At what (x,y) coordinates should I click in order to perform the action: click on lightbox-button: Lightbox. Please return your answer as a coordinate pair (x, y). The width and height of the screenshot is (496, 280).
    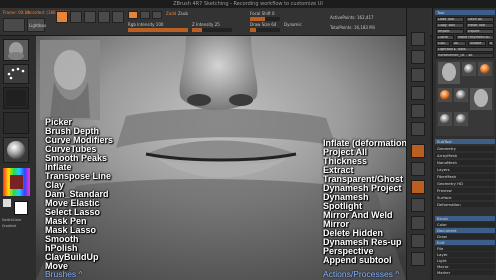
    Looking at the image, I should click on (37, 25).